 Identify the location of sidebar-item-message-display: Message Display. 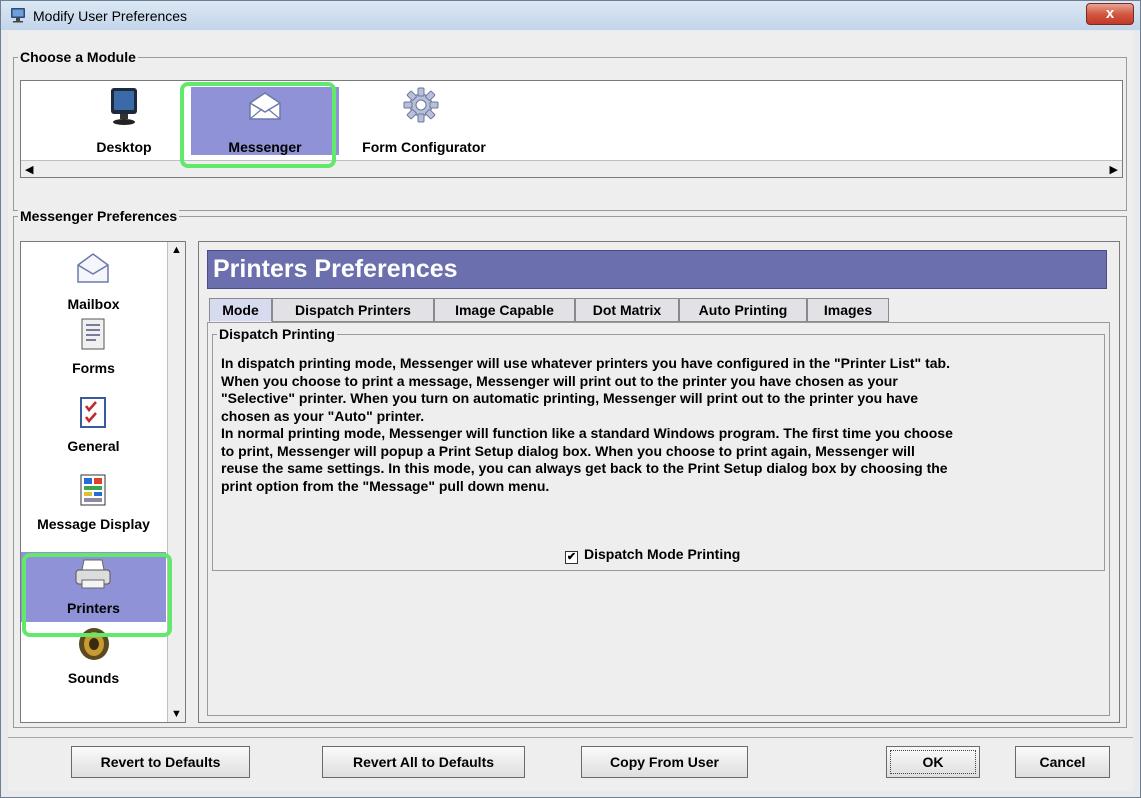
(93, 512).